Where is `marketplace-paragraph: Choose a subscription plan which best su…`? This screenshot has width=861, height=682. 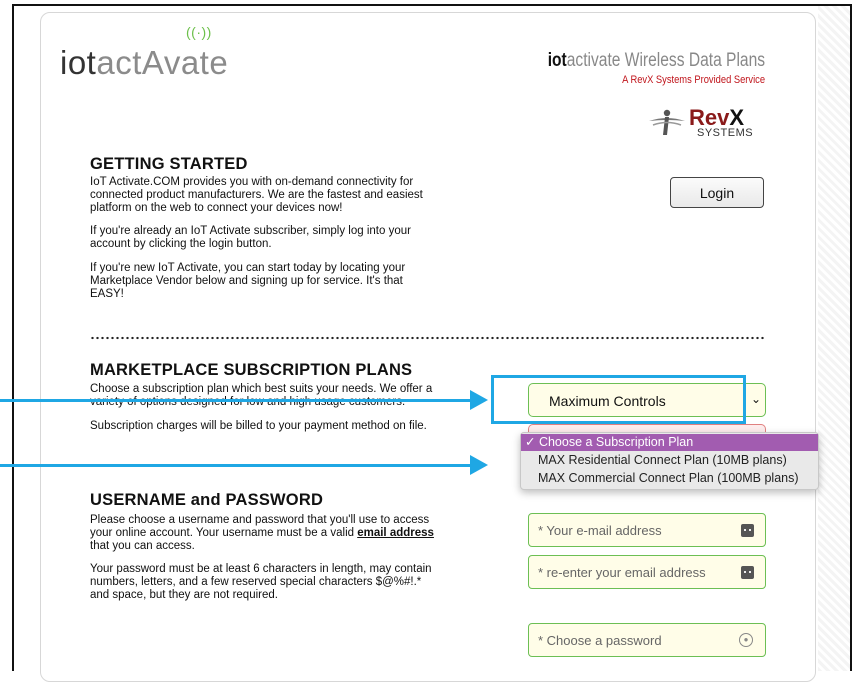 marketplace-paragraph: Choose a subscription plan which best su… is located at coordinates (261, 395).